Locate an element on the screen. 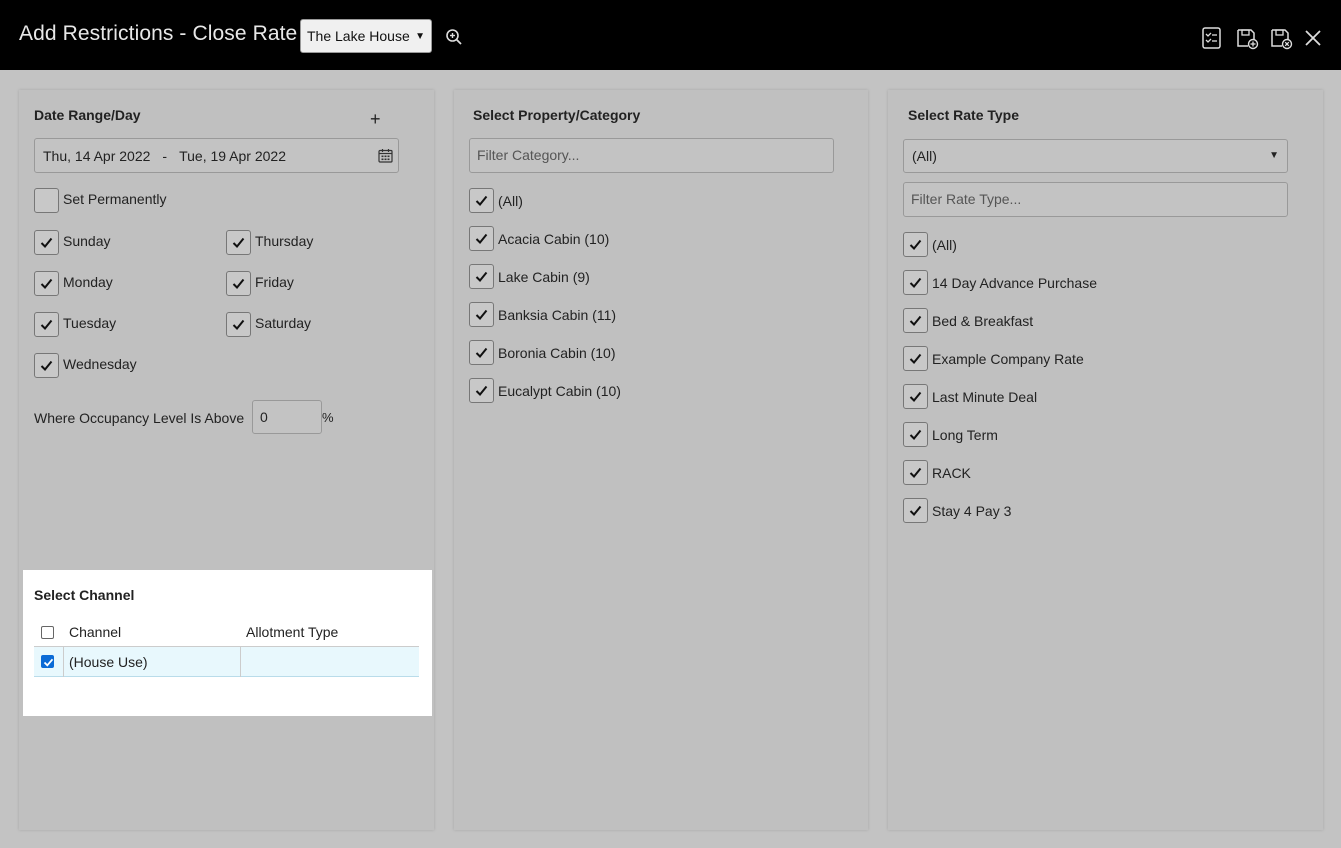 The width and height of the screenshot is (1341, 848). category-panel-title: Select Property/Category is located at coordinates (557, 115).